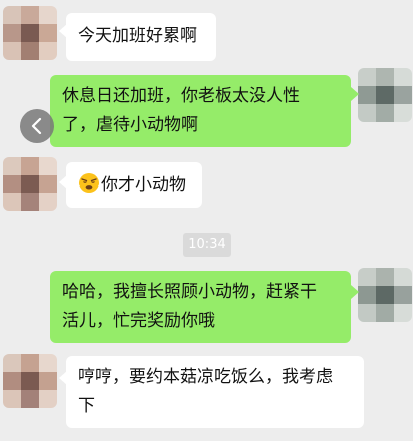  I want to click on message-bubble-outgoing: 休息日还加班，你老板太没人性 了，虐待小动物啊, so click(200, 111).